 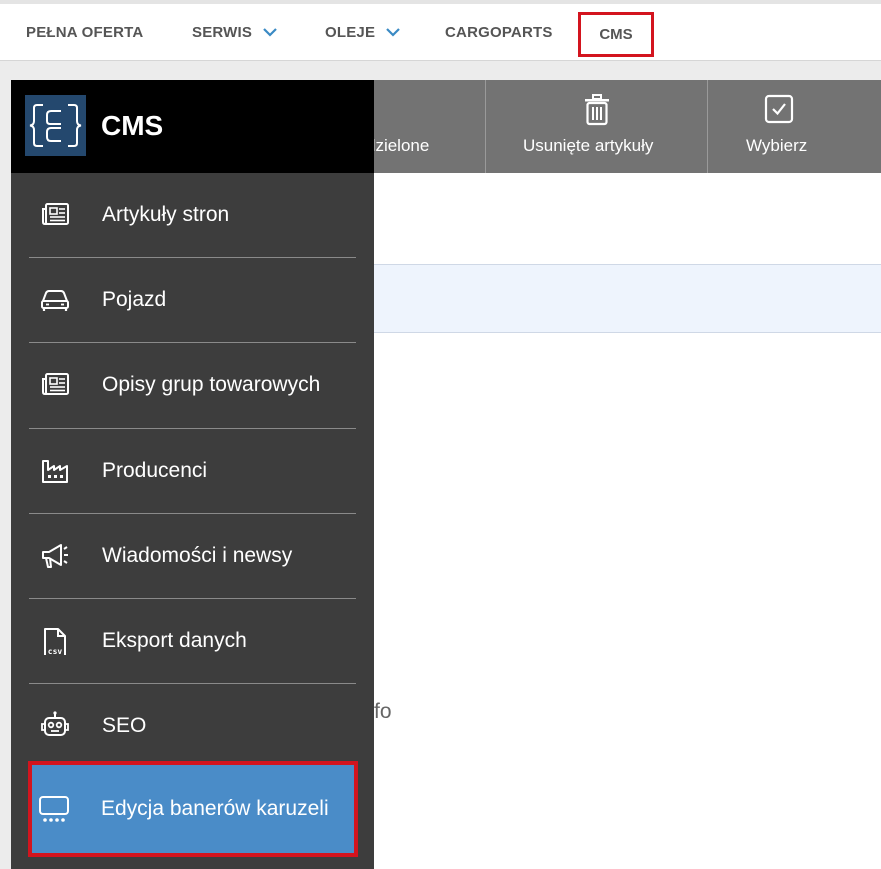 I want to click on menu-item-label: Wiadomości i newsy, so click(x=197, y=555).